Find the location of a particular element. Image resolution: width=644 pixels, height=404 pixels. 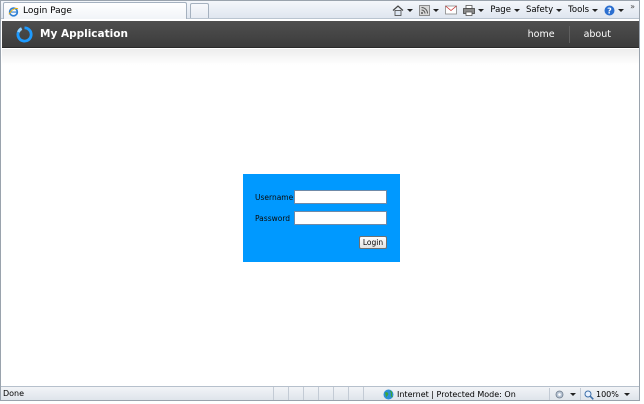

safety-menu: Safety is located at coordinates (544, 10).